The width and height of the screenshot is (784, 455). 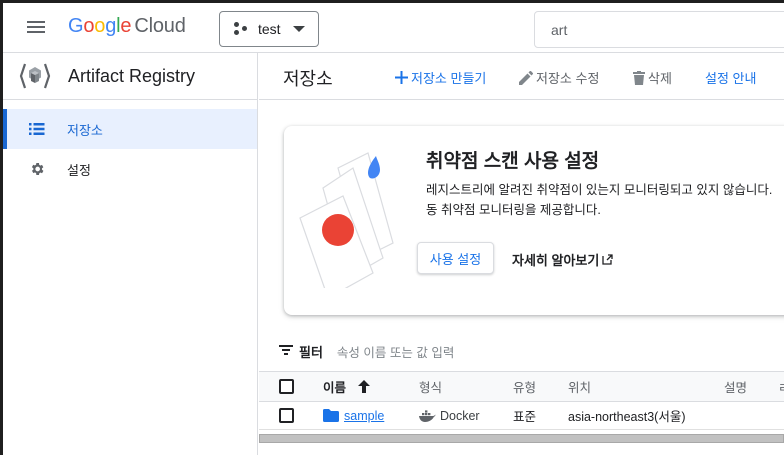 I want to click on column-header-truncated: ㄹ, so click(x=781, y=386).